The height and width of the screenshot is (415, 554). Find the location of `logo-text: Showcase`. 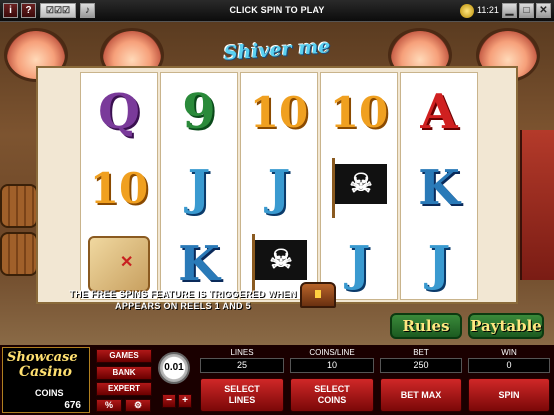

logo-text: Showcase is located at coordinates (42, 357).